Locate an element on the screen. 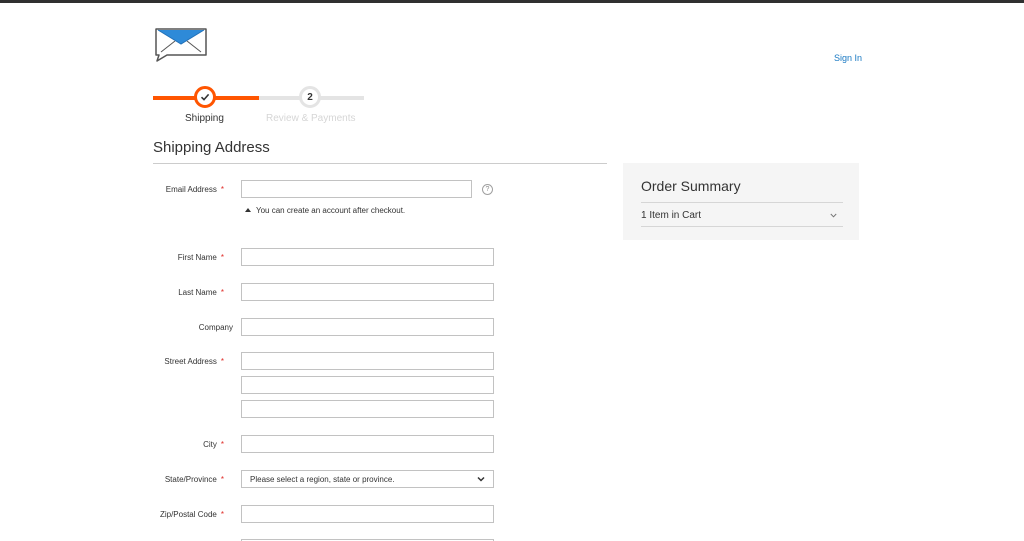 This screenshot has height=541, width=1024. state-province-label: State/Province * is located at coordinates (194, 479).